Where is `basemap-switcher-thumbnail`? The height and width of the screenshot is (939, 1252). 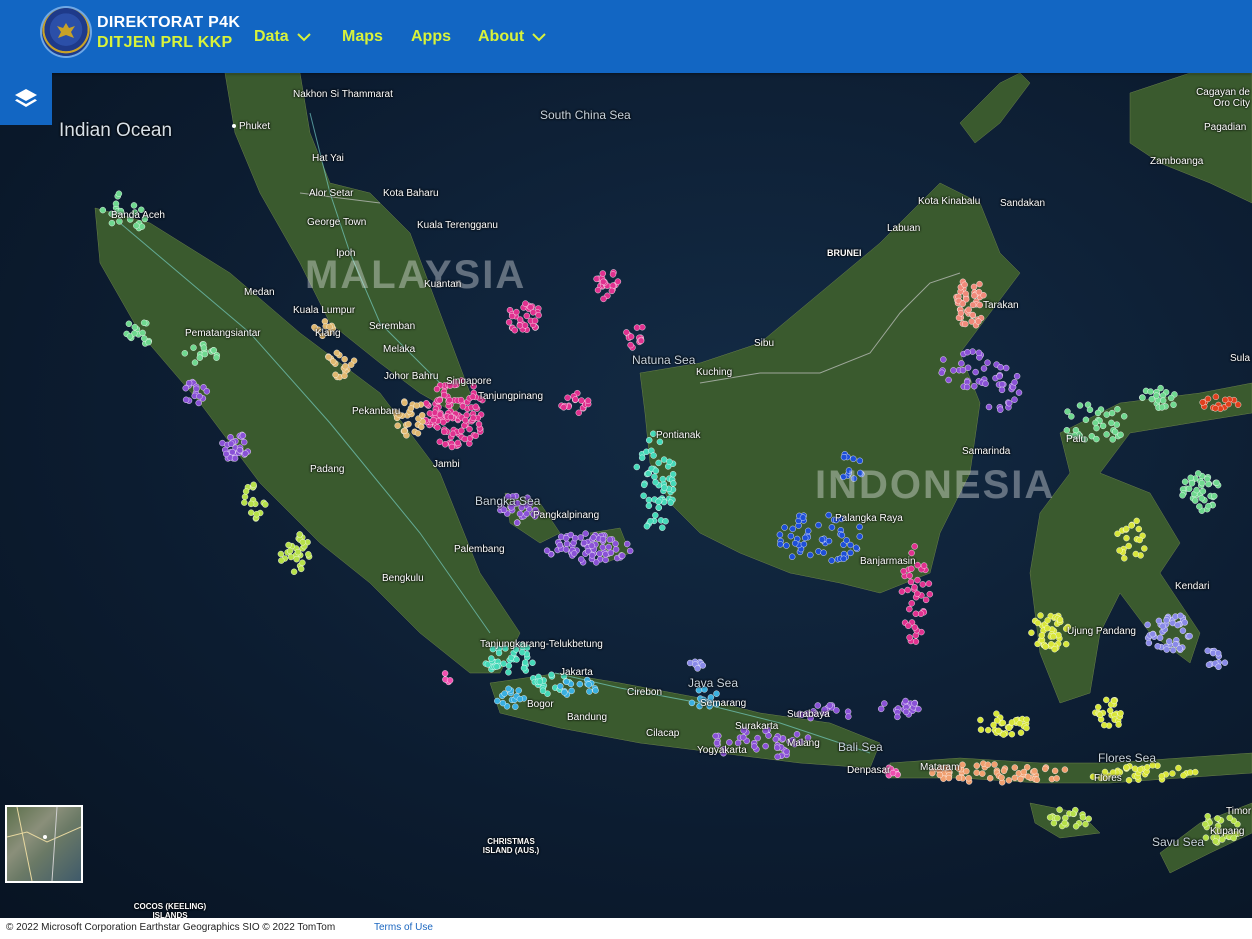 basemap-switcher-thumbnail is located at coordinates (44, 844).